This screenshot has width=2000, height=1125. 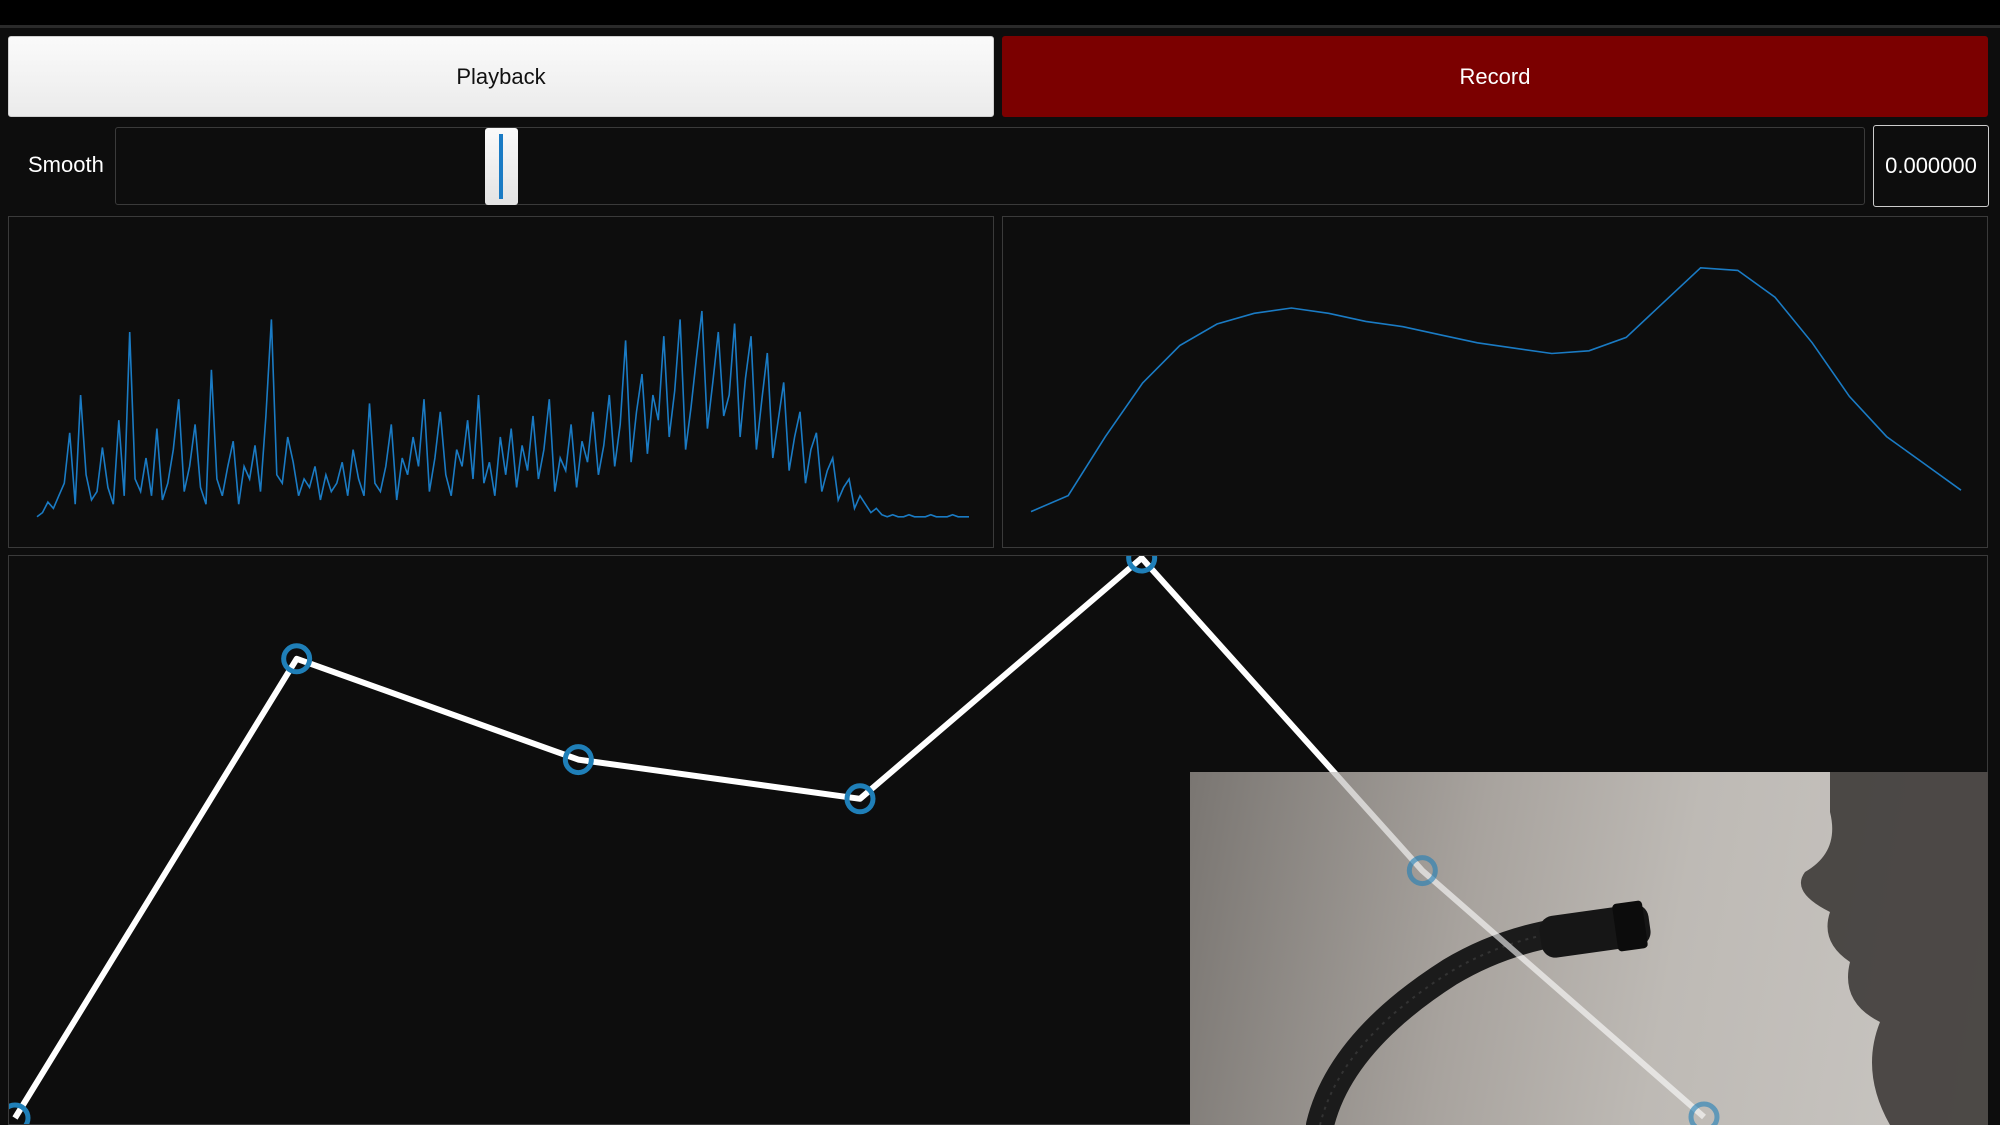 What do you see at coordinates (1647, 948) in the screenshot?
I see `microphone-icon` at bounding box center [1647, 948].